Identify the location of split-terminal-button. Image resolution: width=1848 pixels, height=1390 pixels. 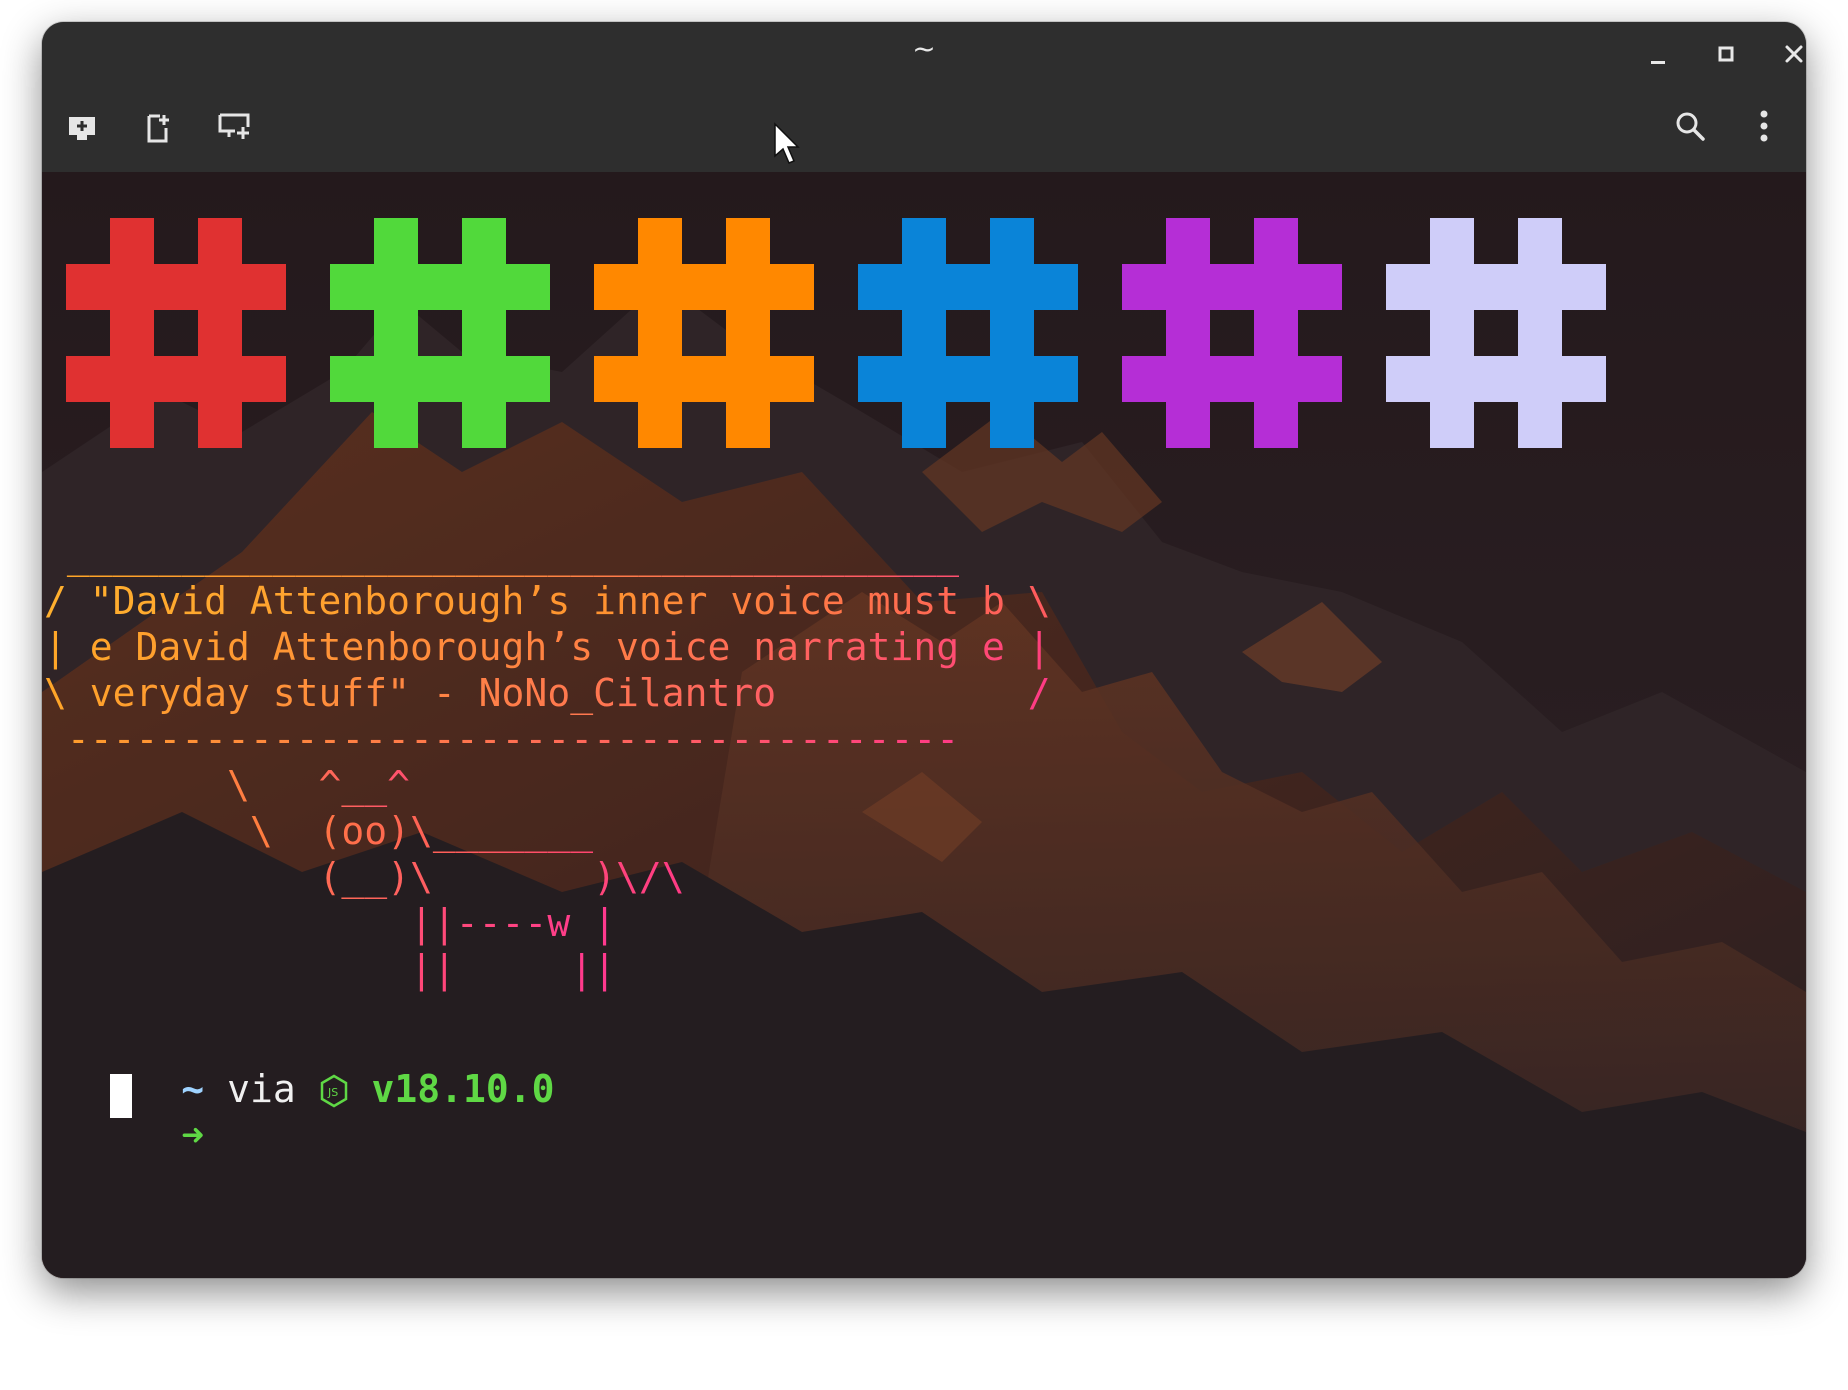
(234, 126).